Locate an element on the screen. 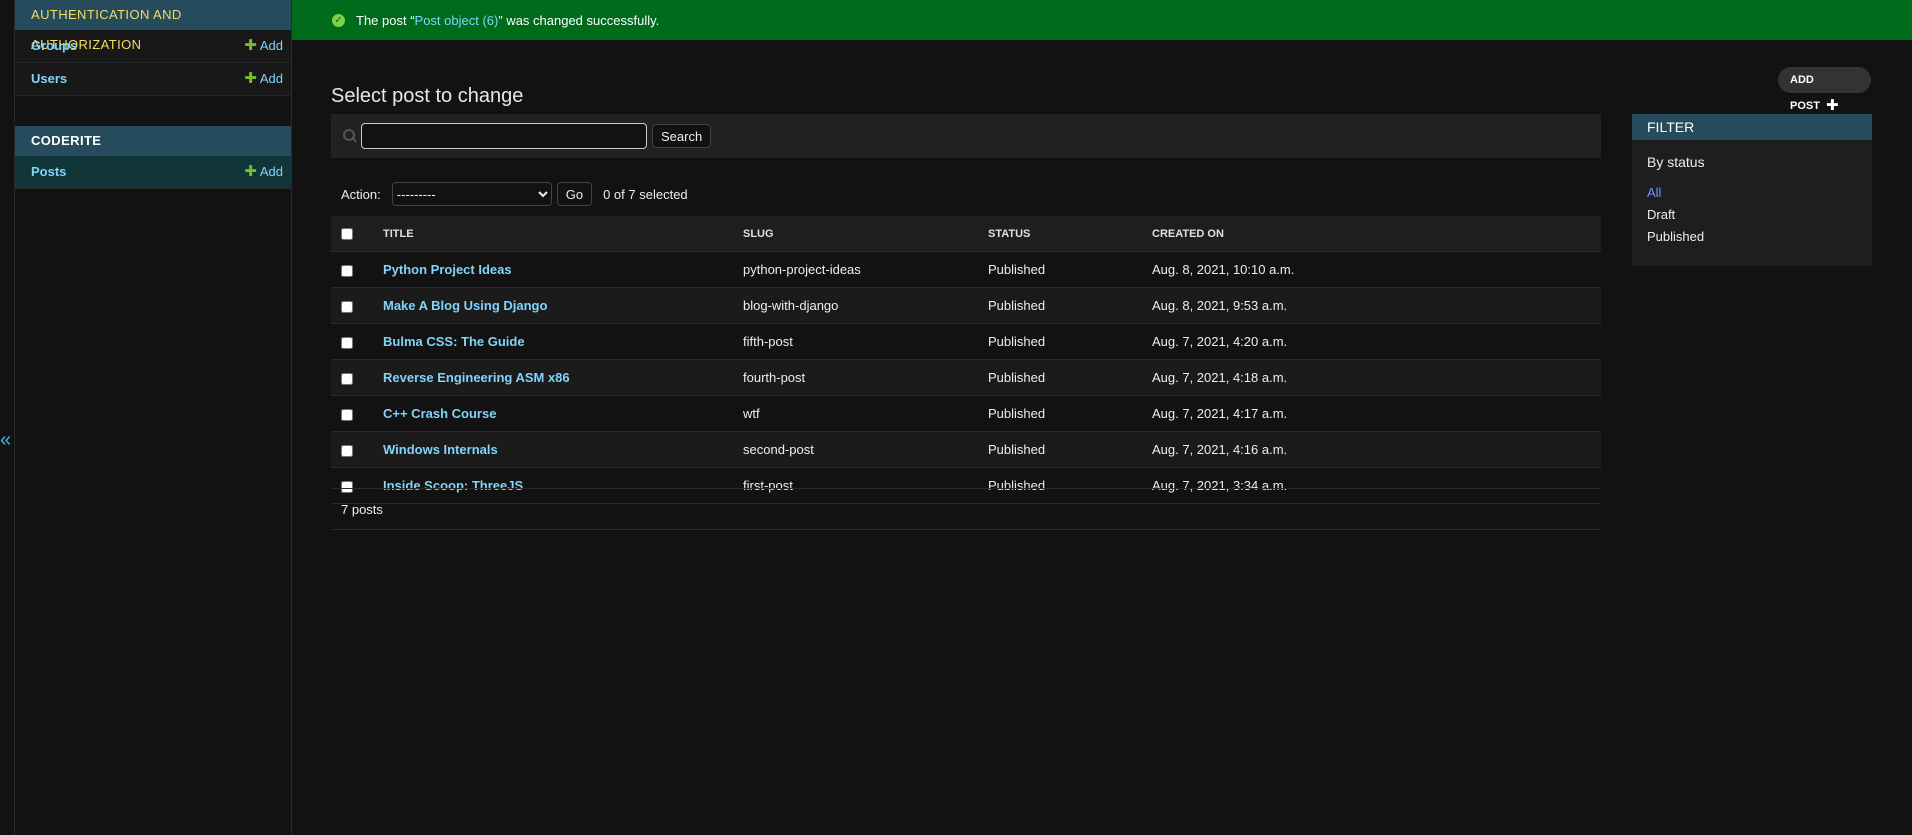  module-caption-coderite: Coderite is located at coordinates (153, 141).